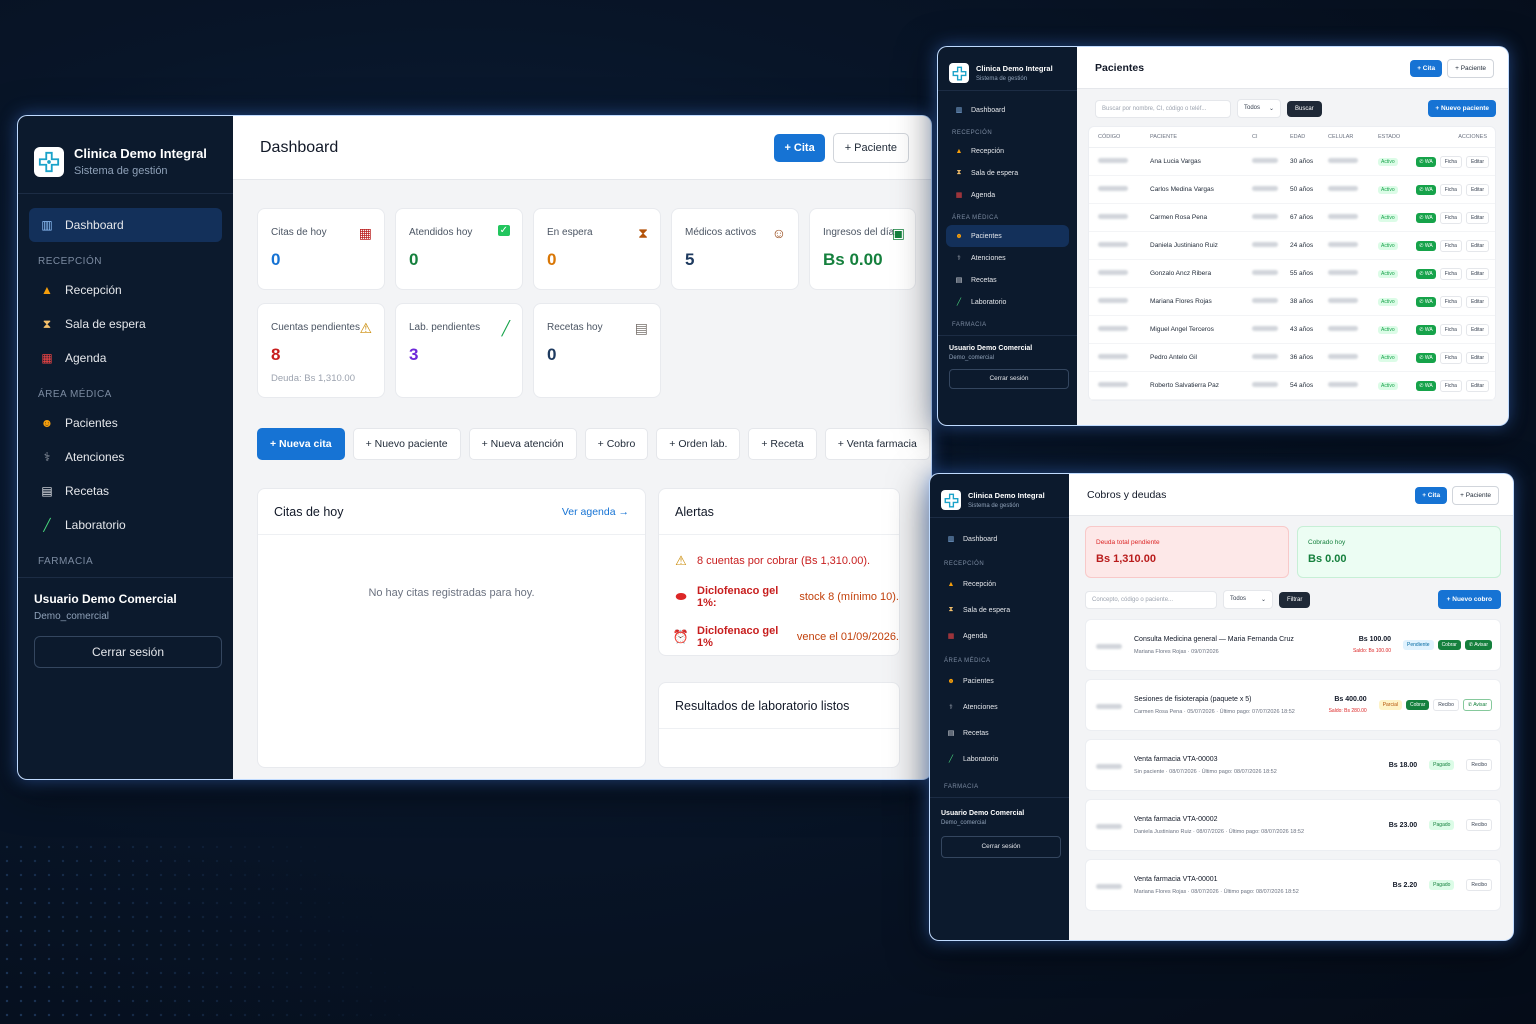  I want to click on quick-orden-lab-button: + Orden lab., so click(698, 444).